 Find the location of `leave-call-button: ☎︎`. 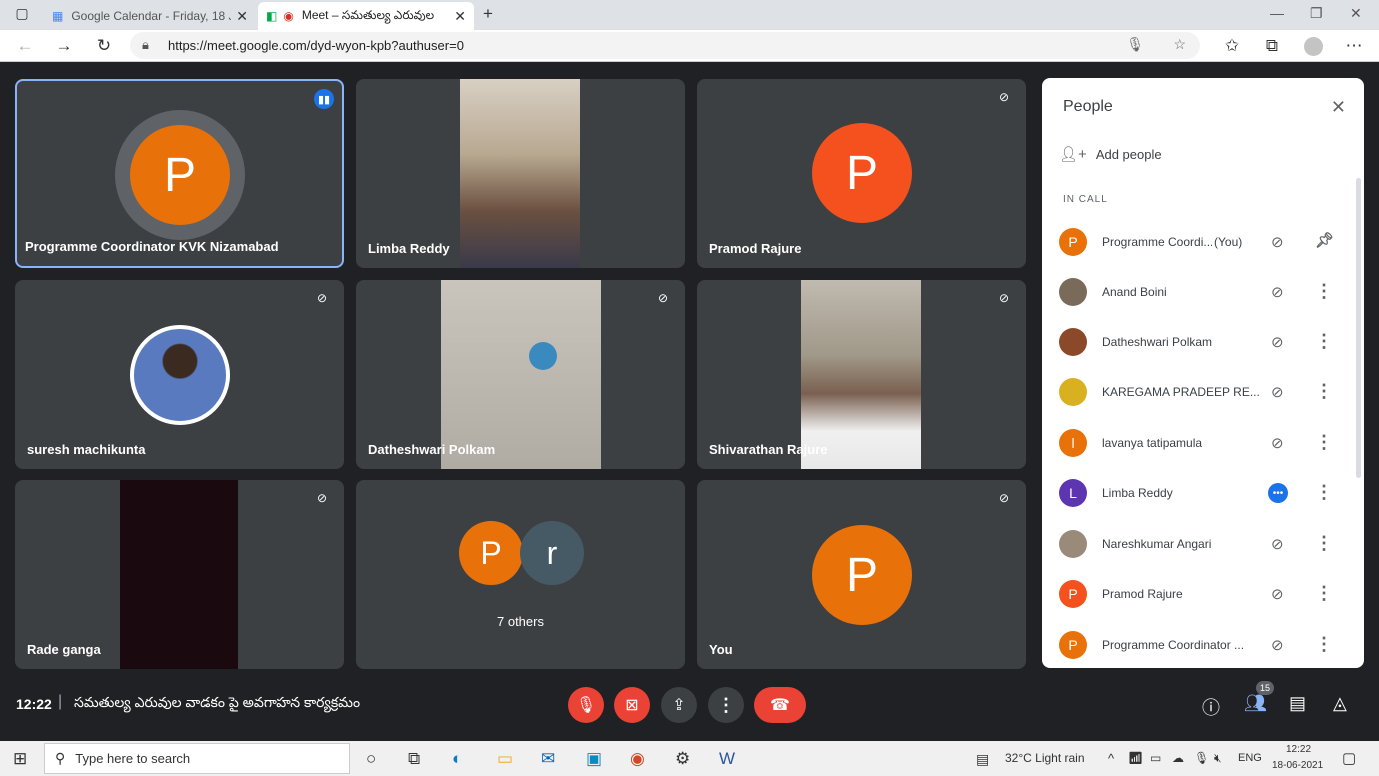

leave-call-button: ☎︎ is located at coordinates (780, 705).